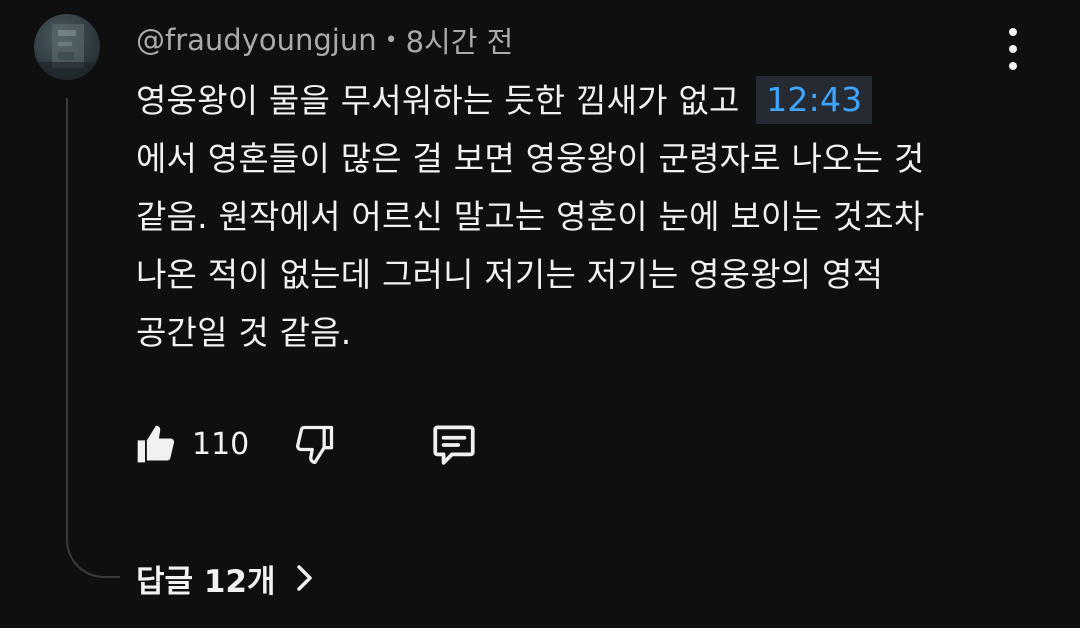 Image resolution: width=1080 pixels, height=628 pixels. What do you see at coordinates (438, 100) in the screenshot?
I see `comment-line-text: 영웅왕이 물을 무서워하는 듯한 낌새가 없고` at bounding box center [438, 100].